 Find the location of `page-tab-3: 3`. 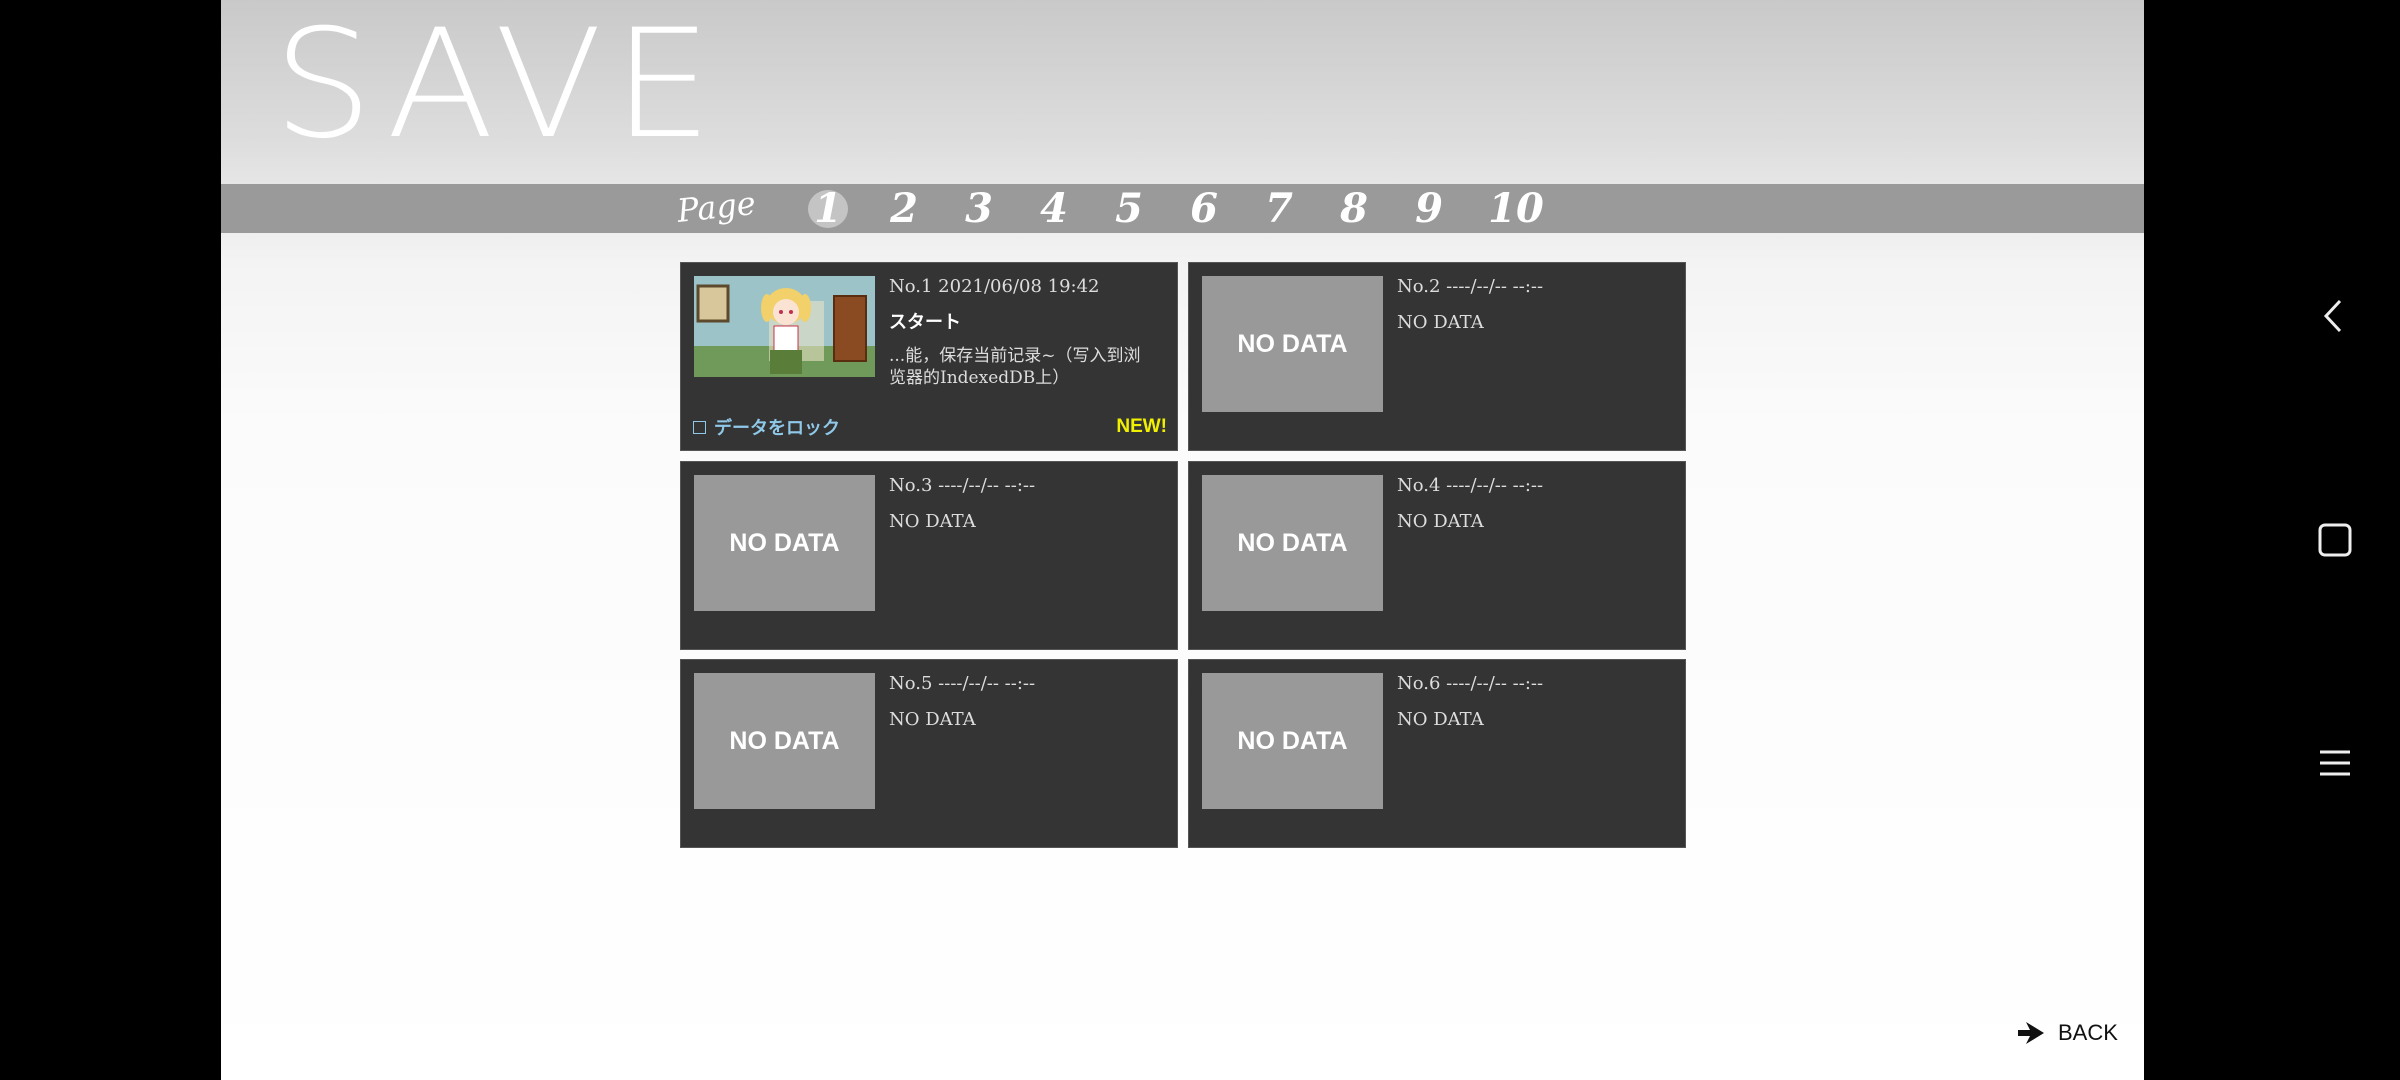

page-tab-3: 3 is located at coordinates (979, 208).